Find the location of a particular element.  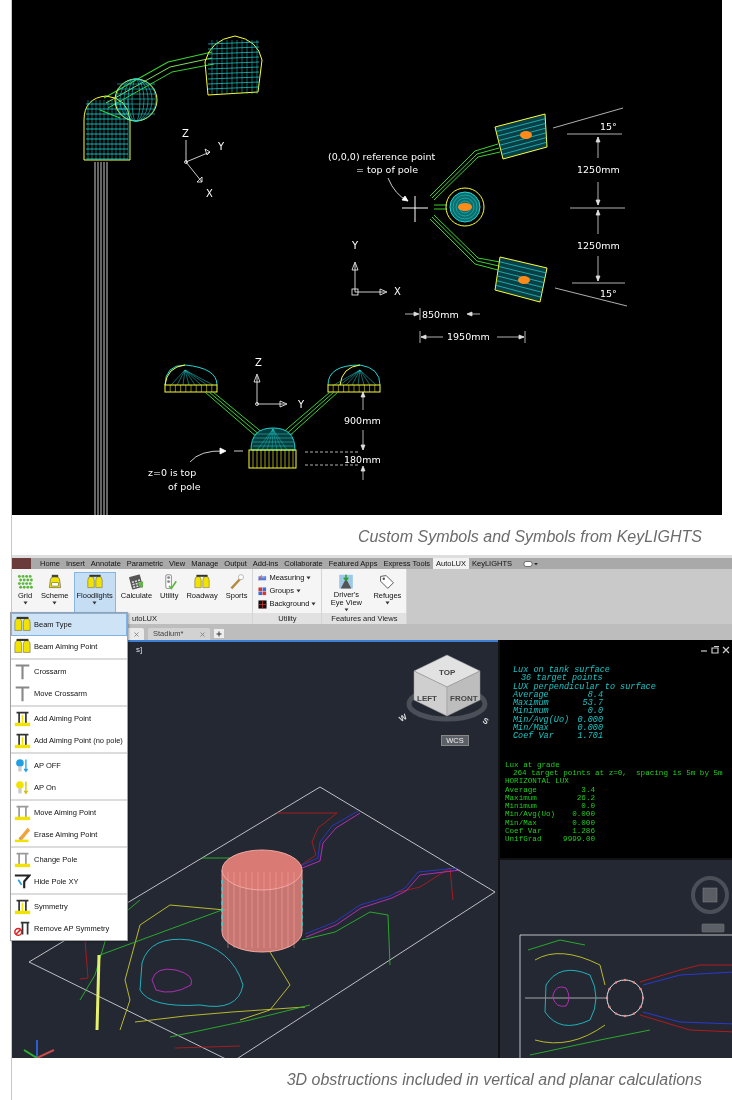

calculator-icon is located at coordinates (136, 582).